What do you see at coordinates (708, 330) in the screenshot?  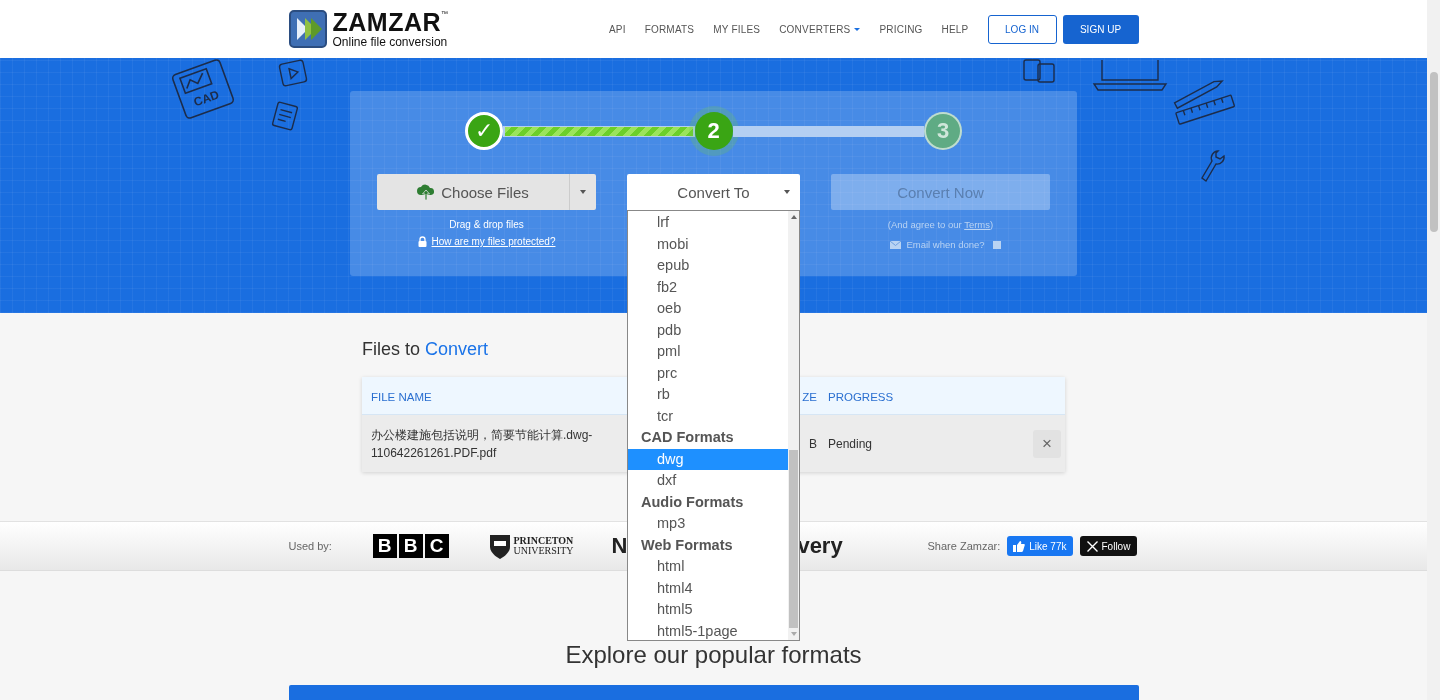 I see `format-option: pdb` at bounding box center [708, 330].